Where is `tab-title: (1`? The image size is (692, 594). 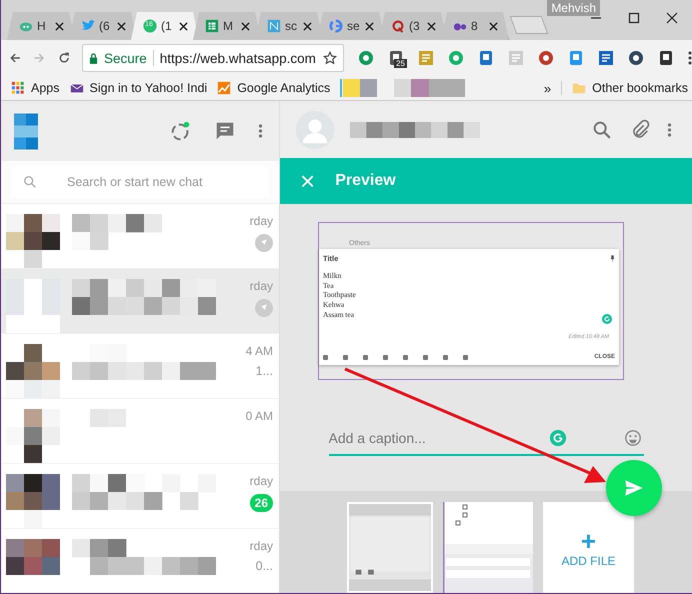 tab-title: (1 is located at coordinates (167, 26).